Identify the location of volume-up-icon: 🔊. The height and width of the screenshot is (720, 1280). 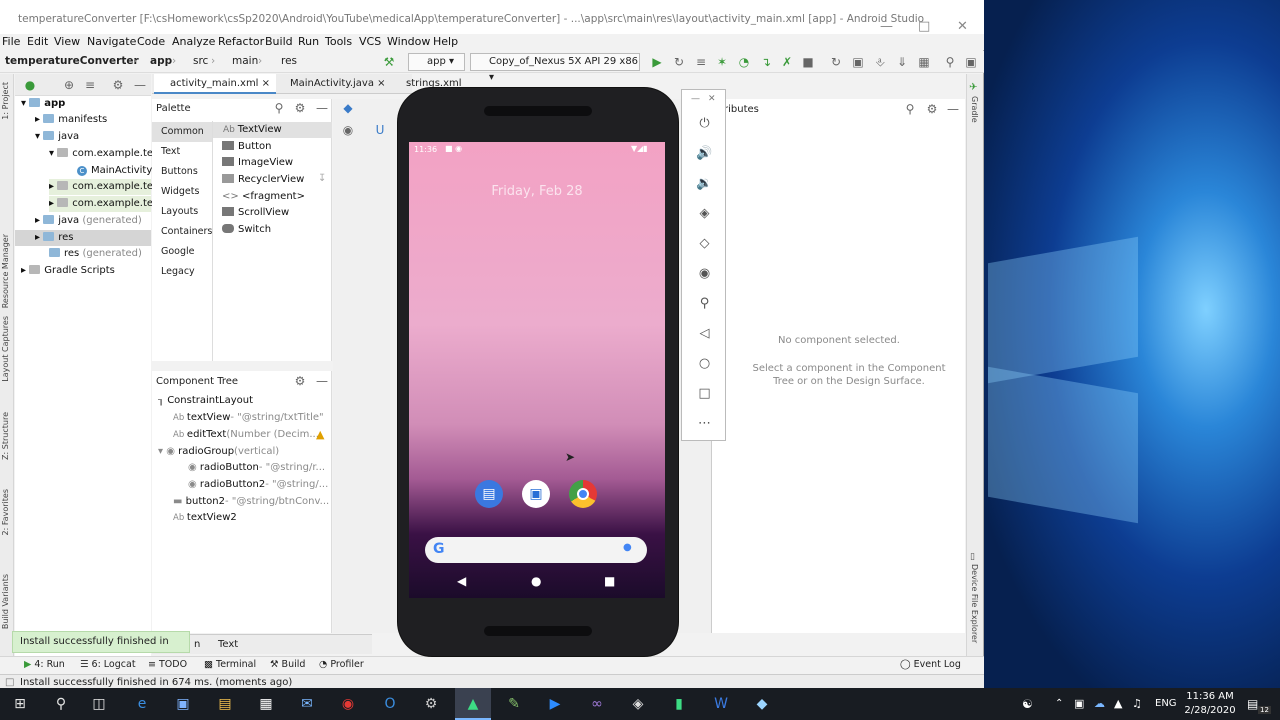
(704, 154).